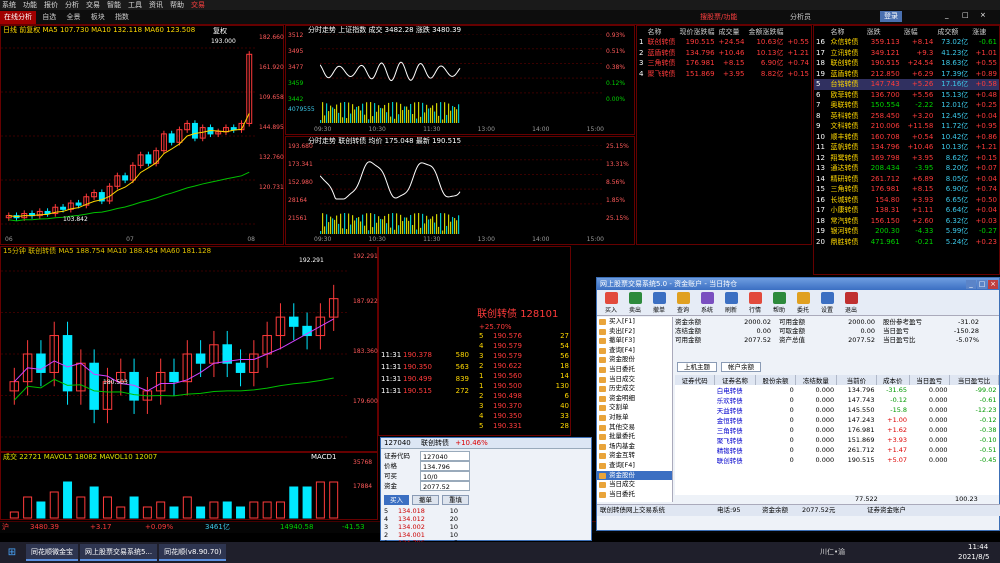 This screenshot has width=1000, height=563. I want to click on watch-row: 16 长城转债 154.80 +3.93 6.65亿 +0.50, so click(906, 200).